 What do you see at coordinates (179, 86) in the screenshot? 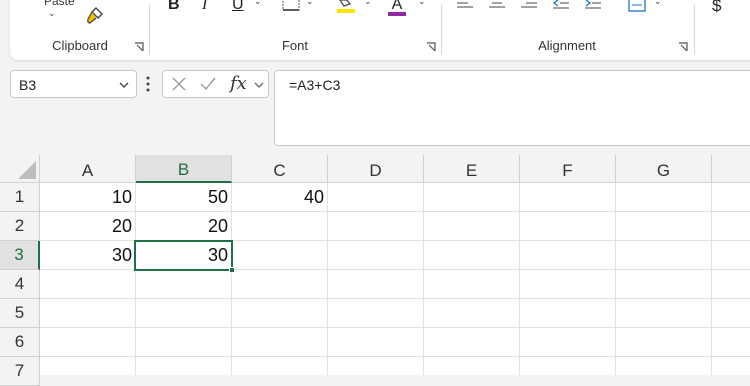
I see `cancel-icon` at bounding box center [179, 86].